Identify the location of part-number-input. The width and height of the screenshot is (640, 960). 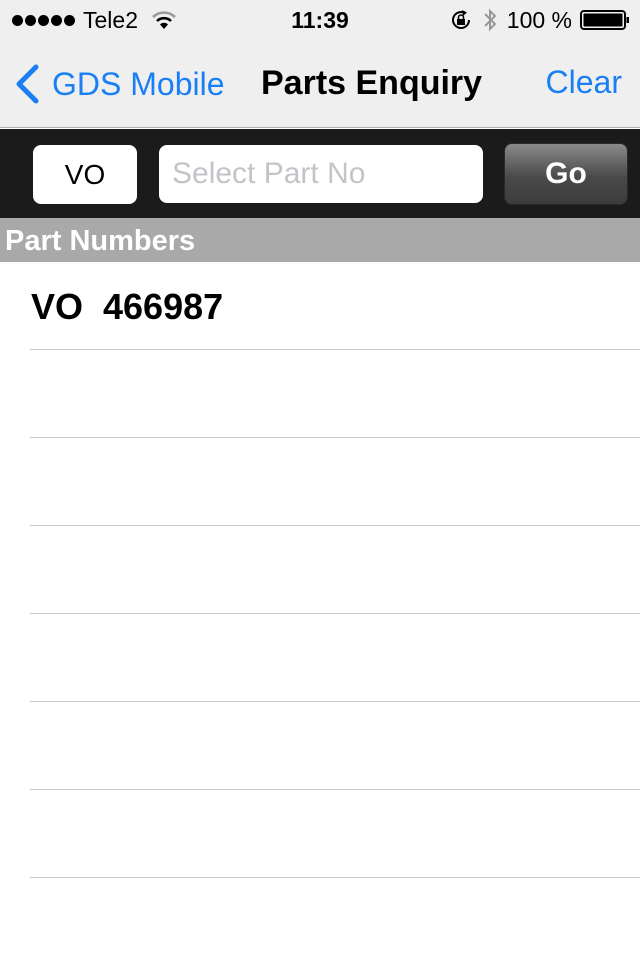
(321, 174).